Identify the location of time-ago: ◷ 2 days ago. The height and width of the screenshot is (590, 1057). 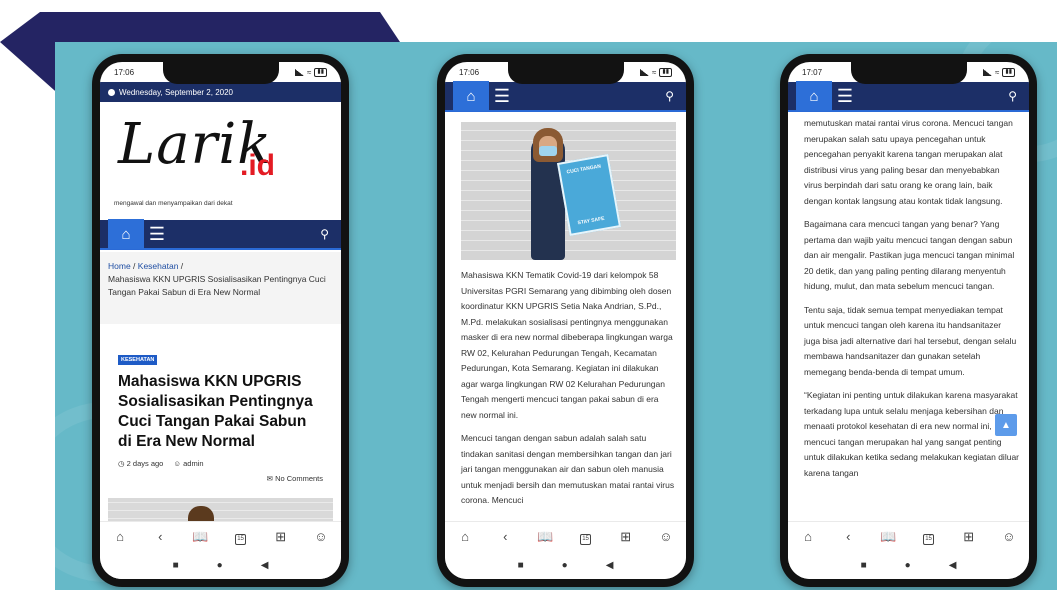
(140, 463).